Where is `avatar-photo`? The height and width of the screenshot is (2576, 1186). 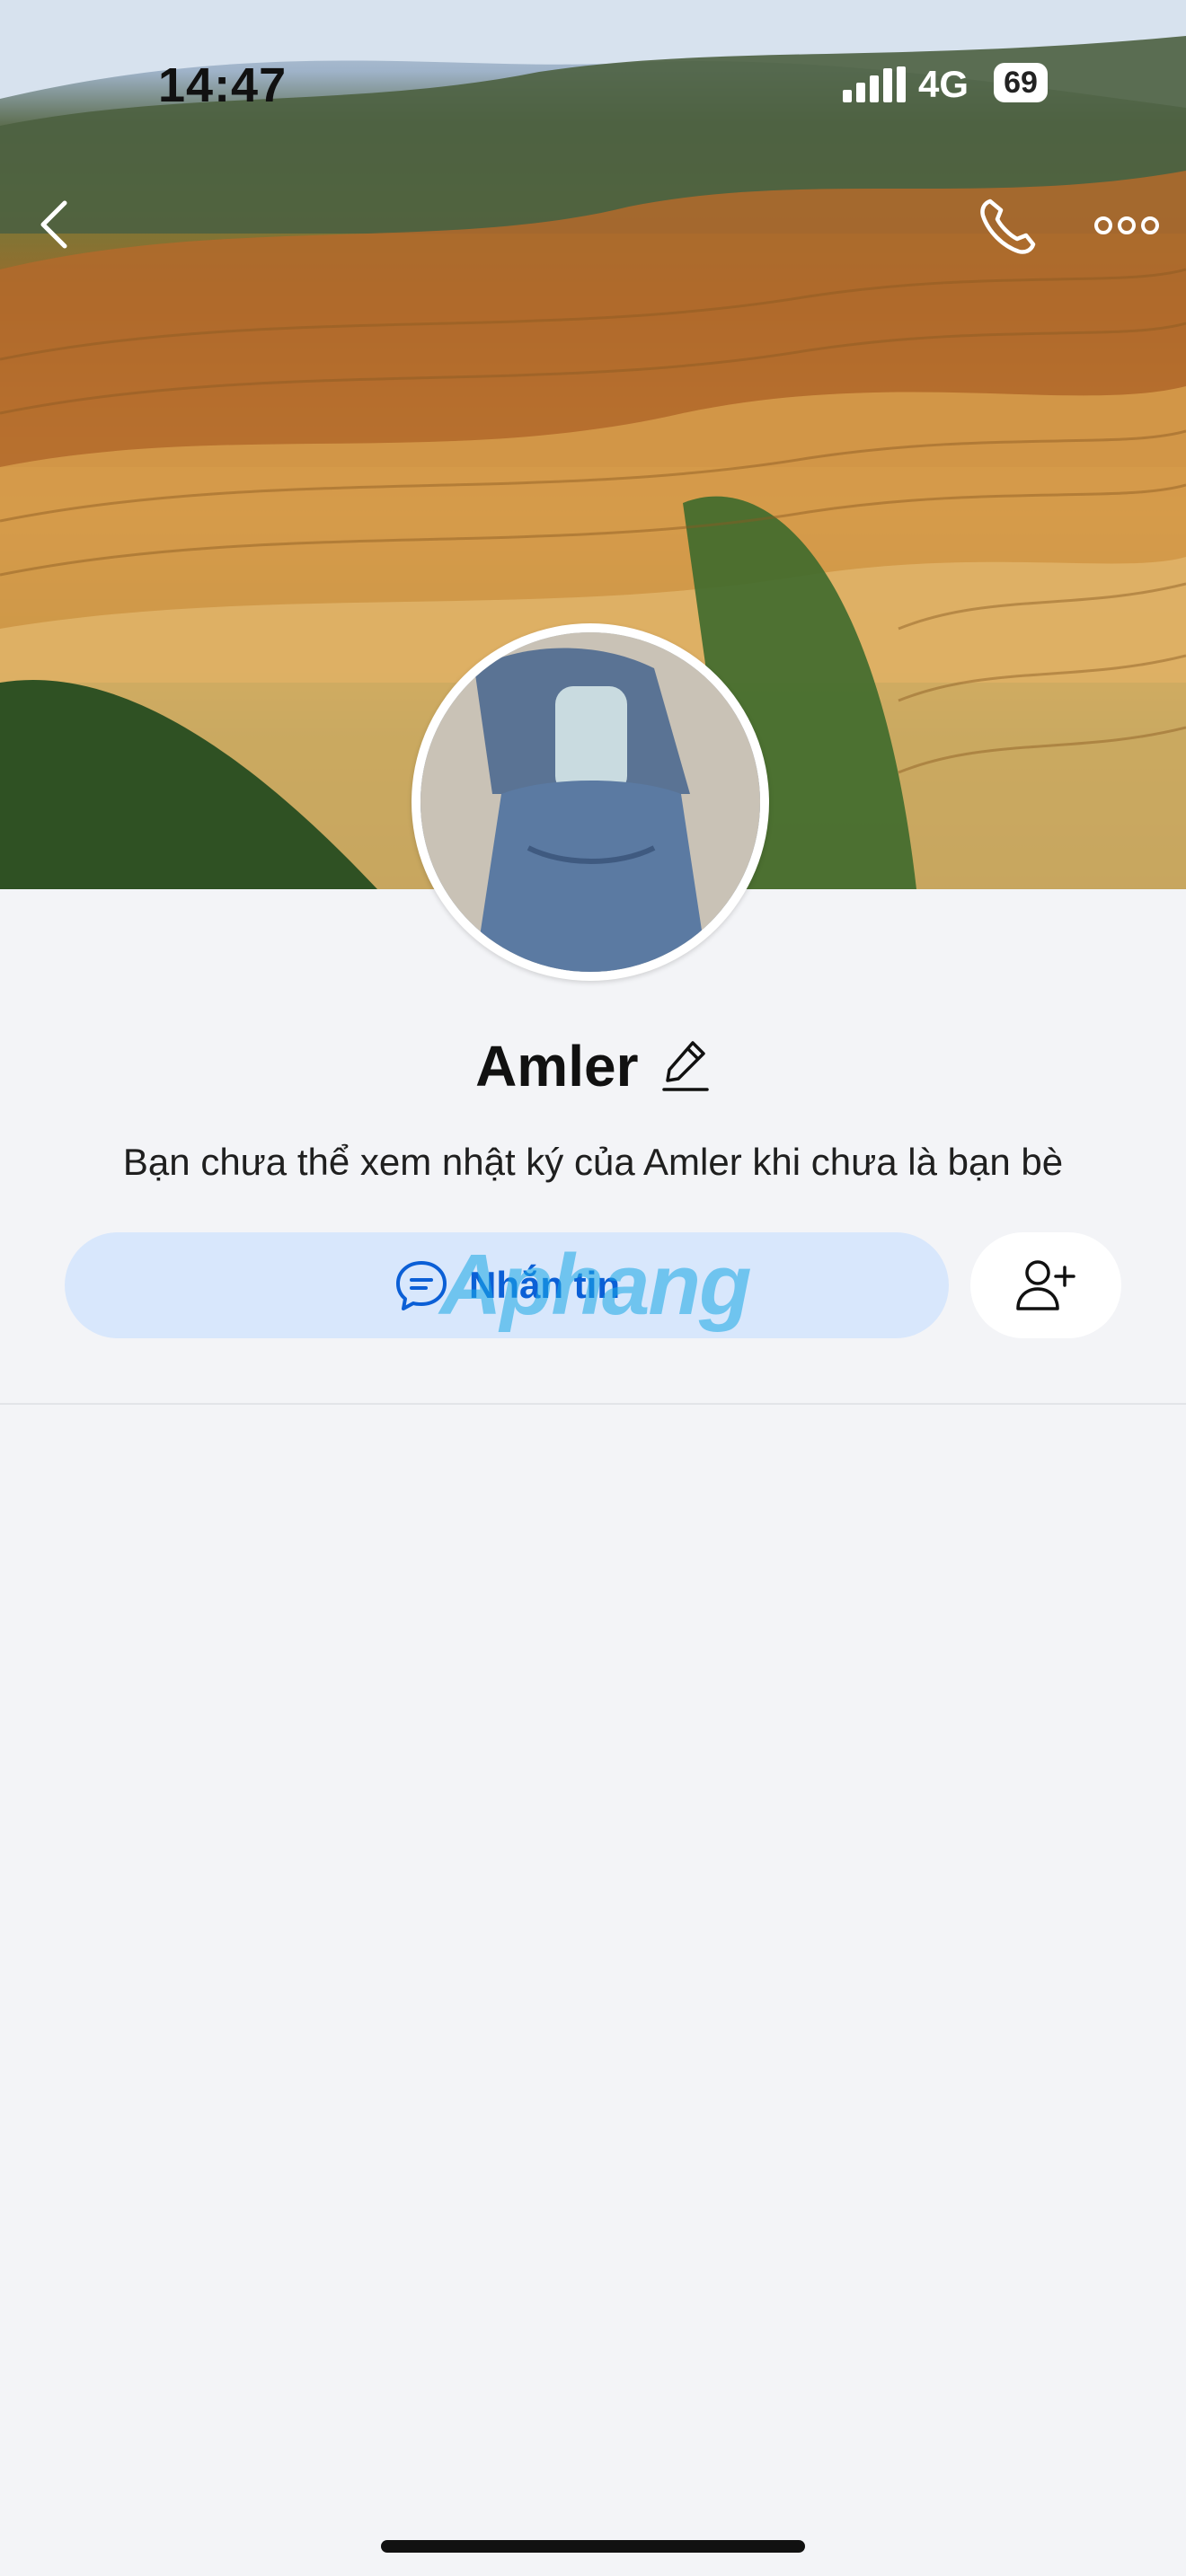 avatar-photo is located at coordinates (590, 802).